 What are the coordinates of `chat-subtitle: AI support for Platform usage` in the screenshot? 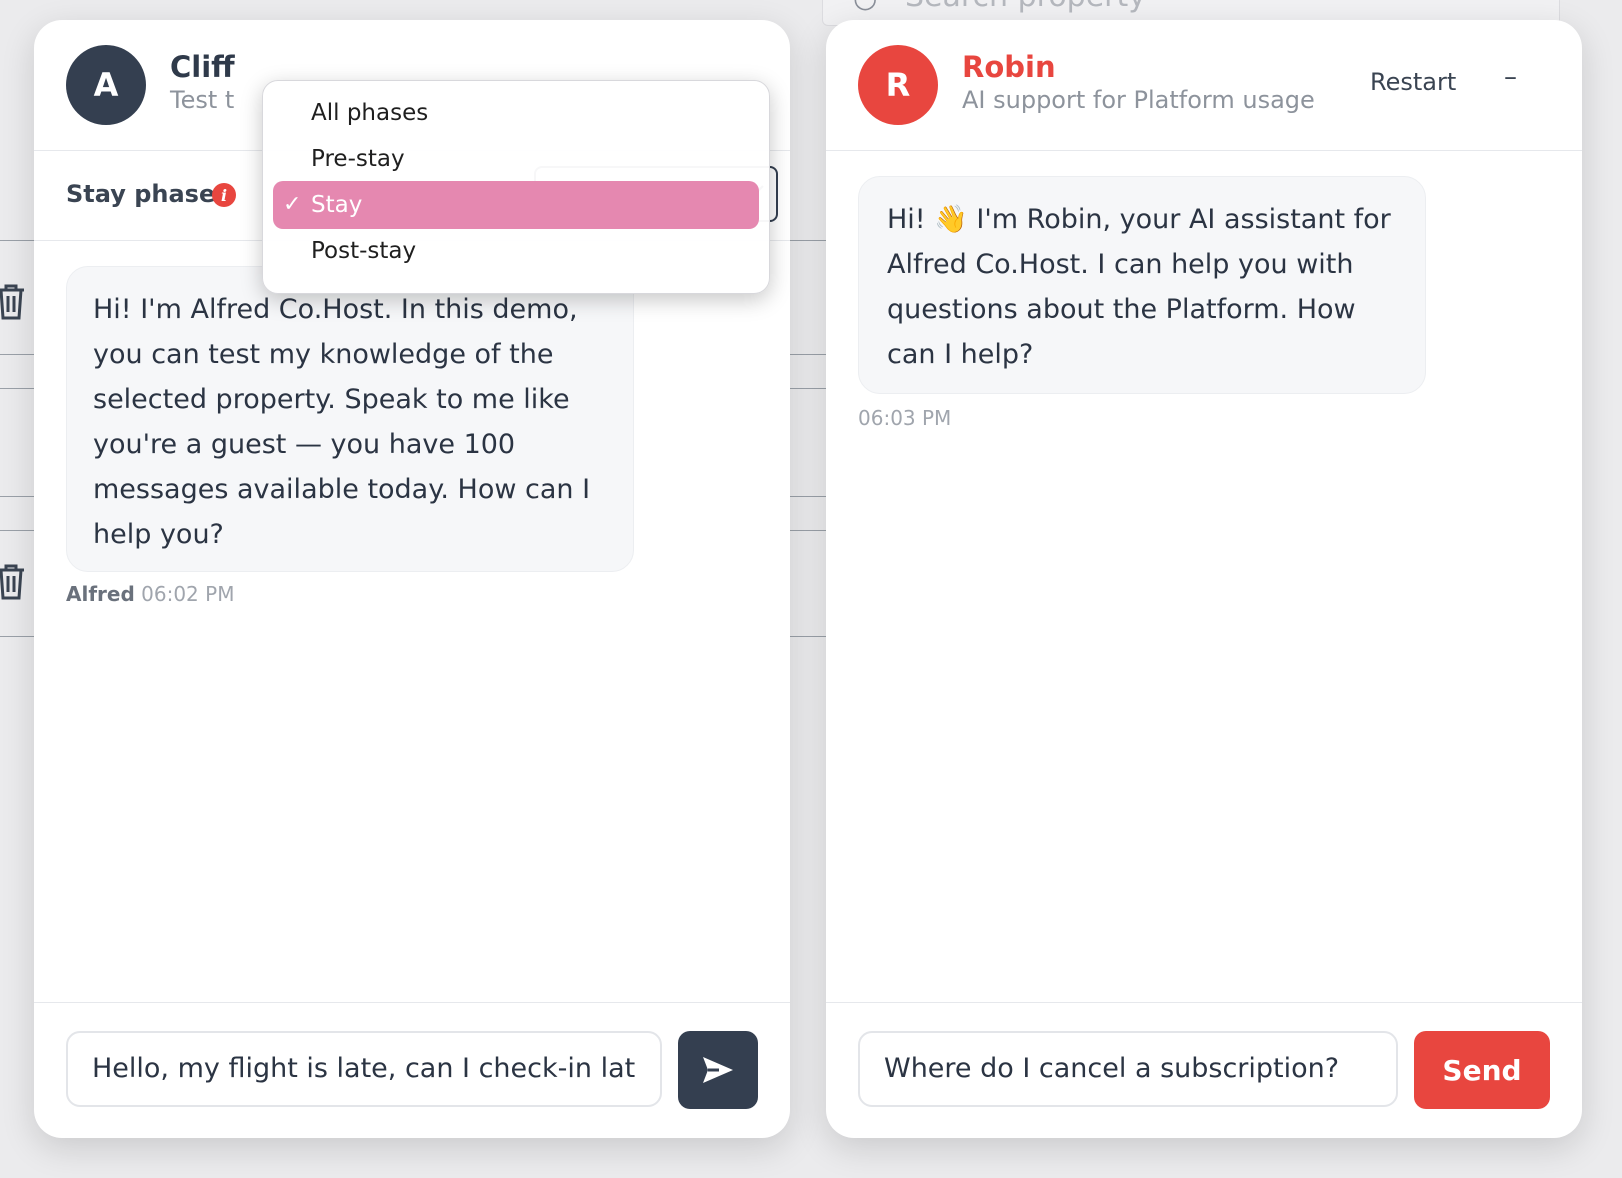 It's located at (1138, 100).